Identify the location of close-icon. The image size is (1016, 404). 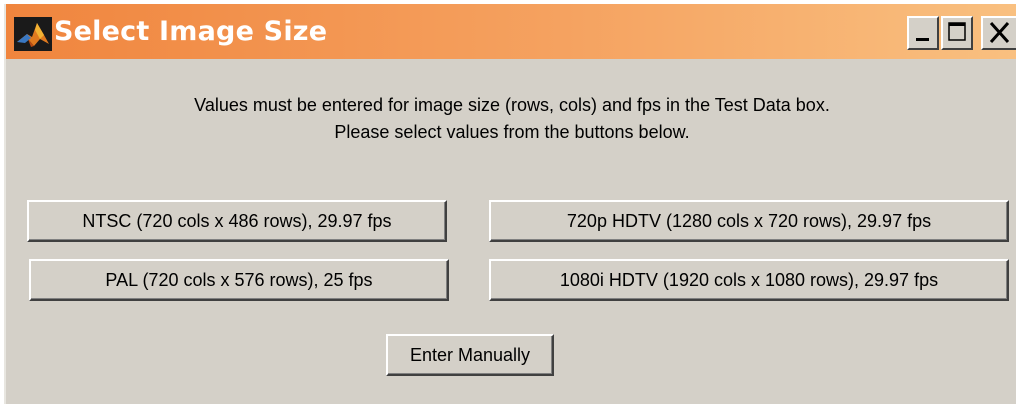
(999, 32).